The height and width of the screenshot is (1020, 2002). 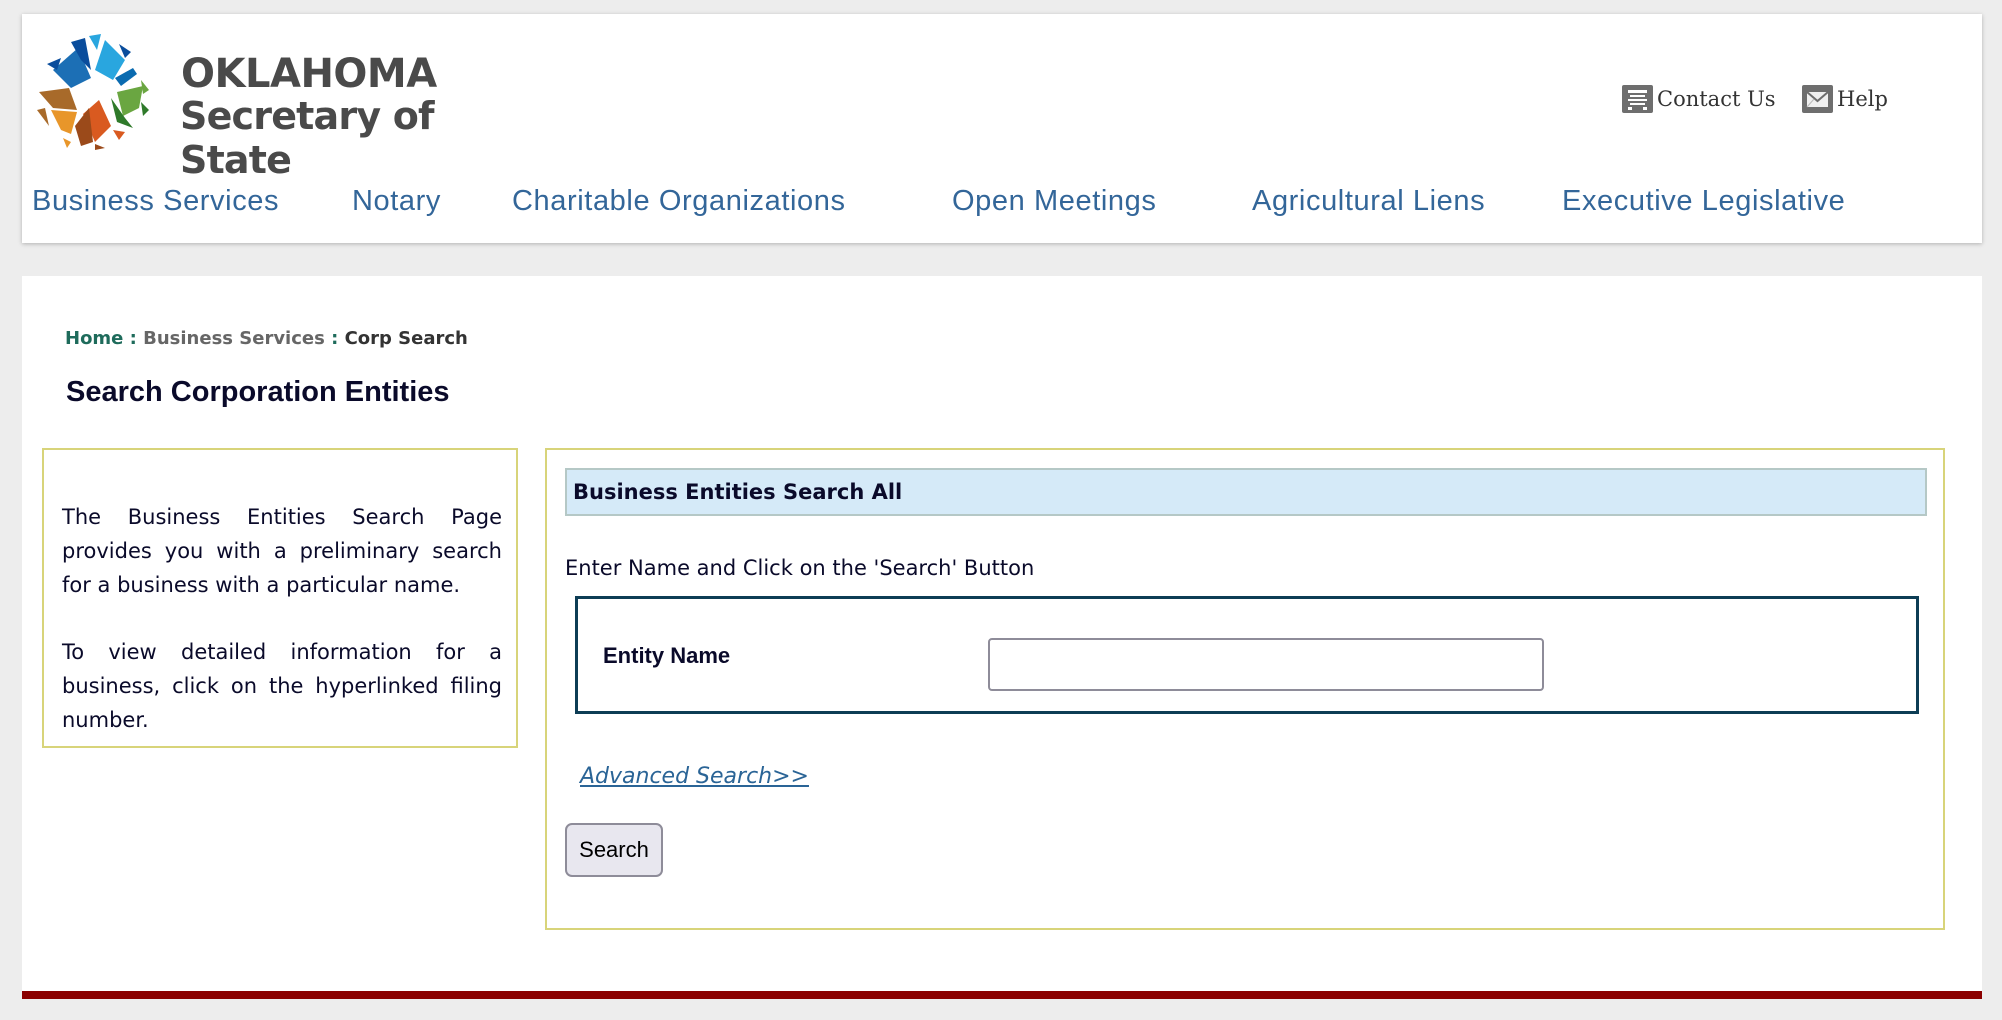 I want to click on envelope-icon, so click(x=1817, y=99).